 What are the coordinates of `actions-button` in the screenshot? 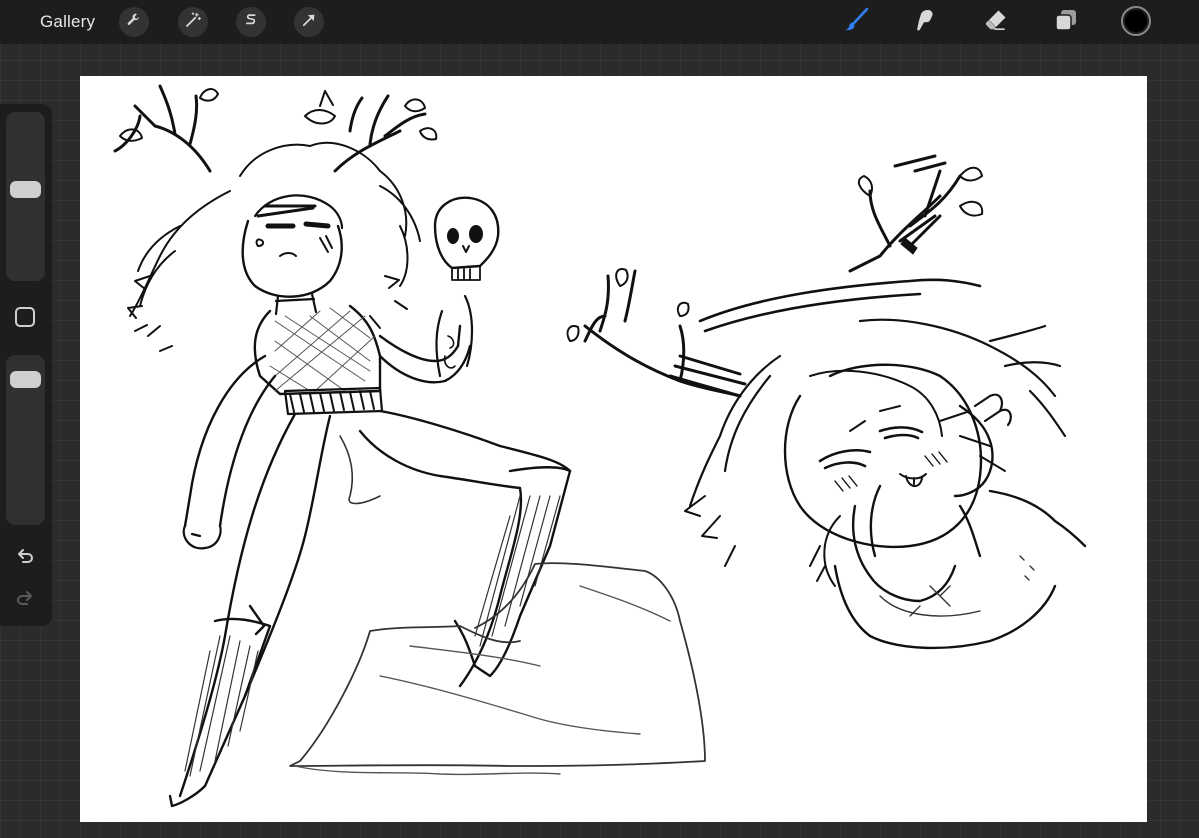 It's located at (134, 22).